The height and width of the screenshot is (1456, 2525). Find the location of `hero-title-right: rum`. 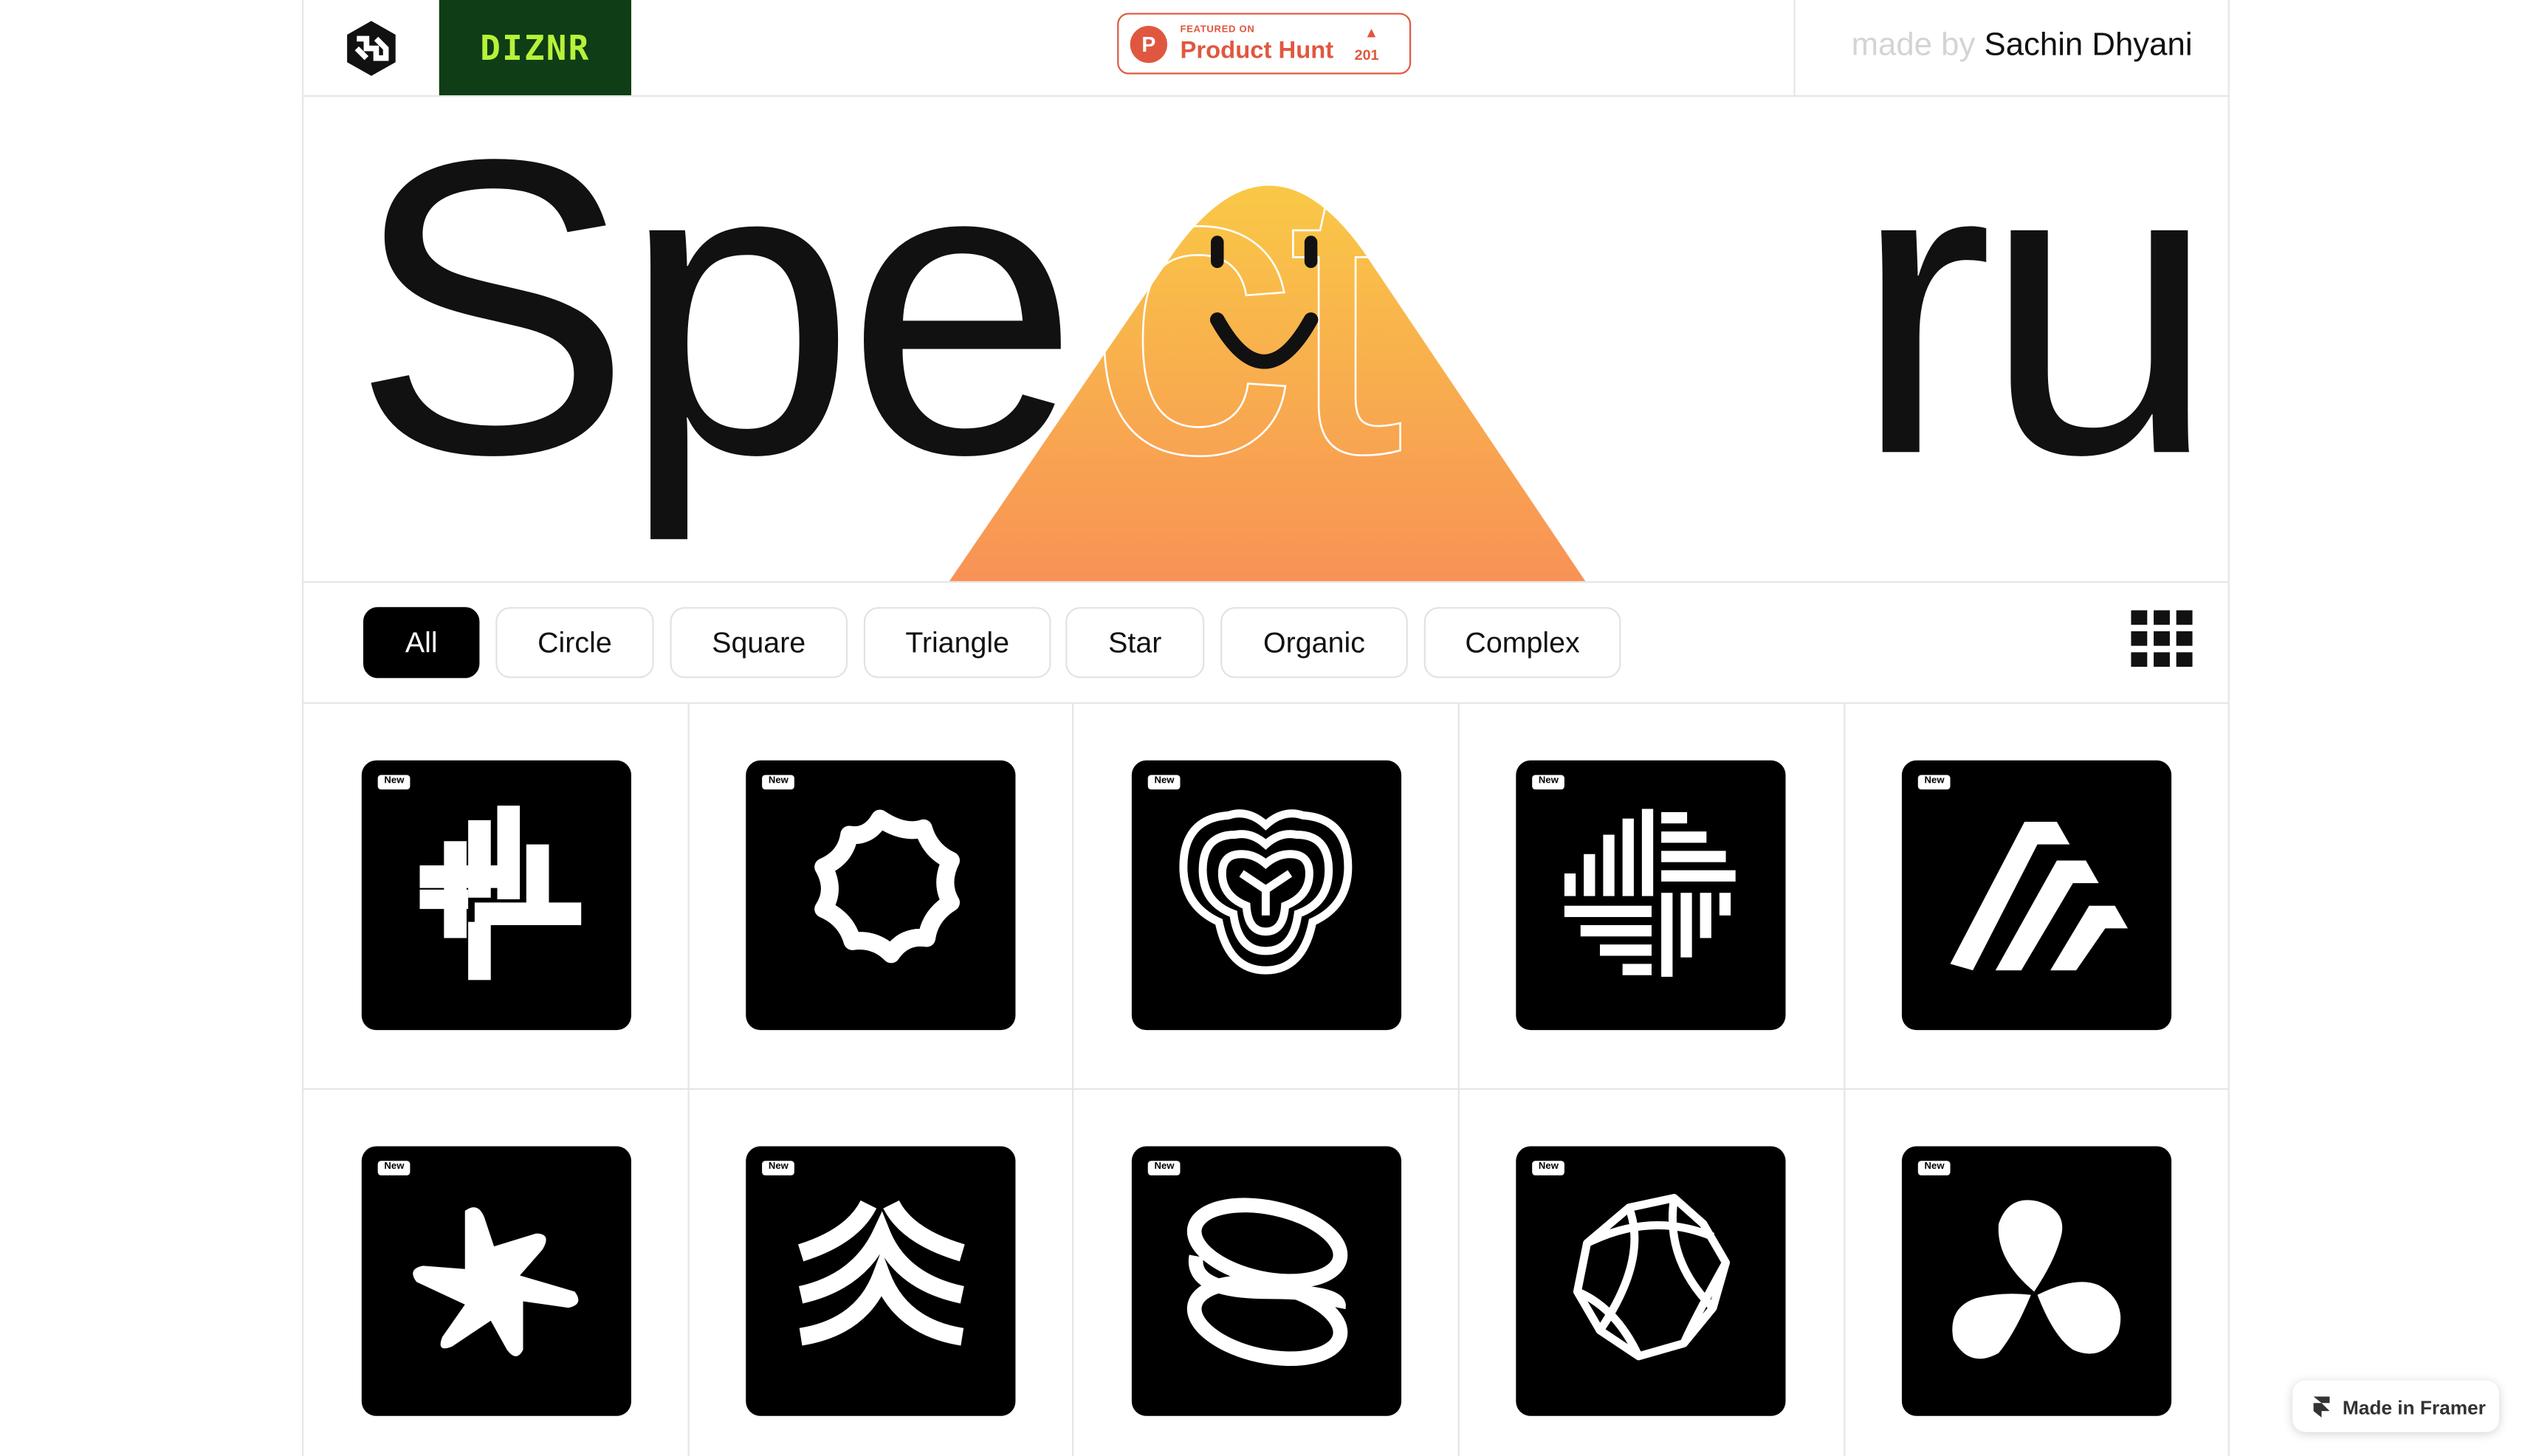

hero-title-right: rum is located at coordinates (2040, 319).